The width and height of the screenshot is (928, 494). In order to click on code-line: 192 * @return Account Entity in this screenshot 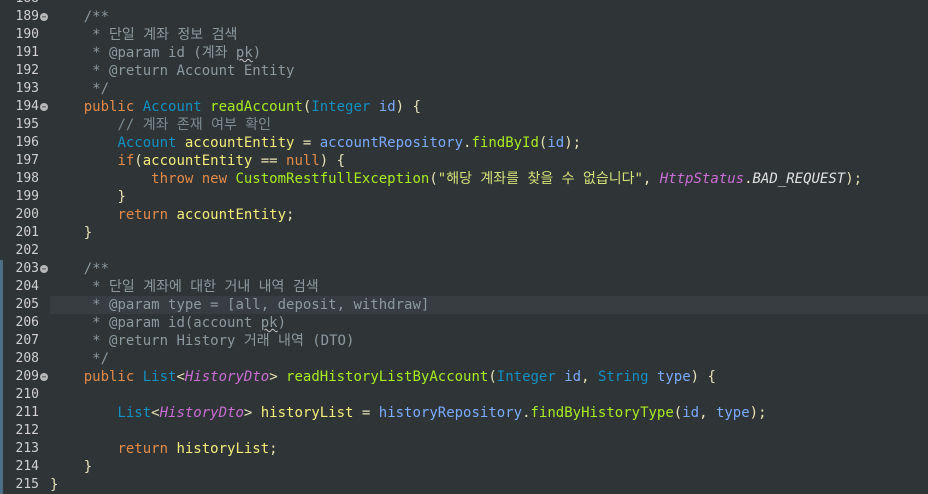, I will do `click(464, 71)`.